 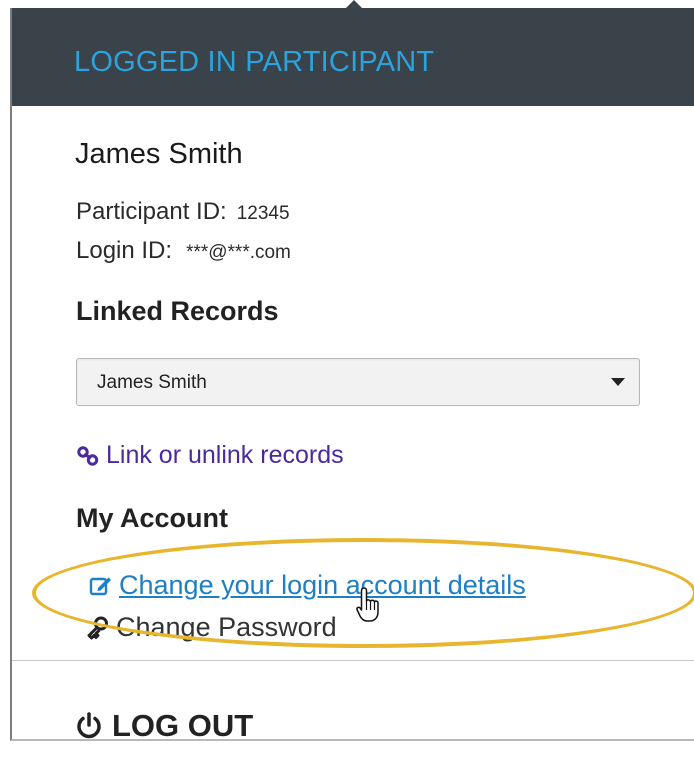 I want to click on login-id-value: ***@***.com, so click(x=238, y=252).